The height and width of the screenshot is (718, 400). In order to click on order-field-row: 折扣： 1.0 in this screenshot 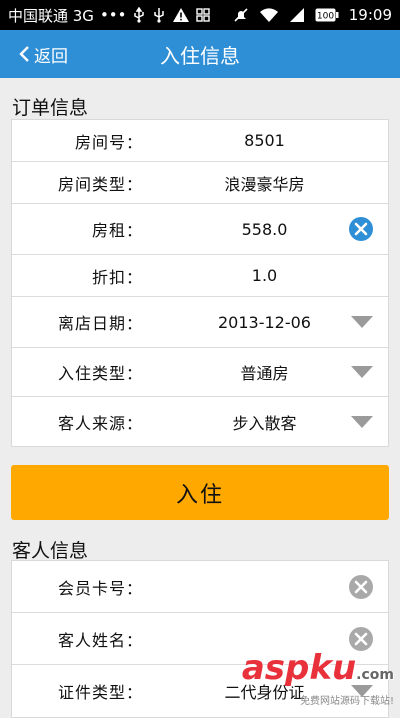, I will do `click(200, 276)`.